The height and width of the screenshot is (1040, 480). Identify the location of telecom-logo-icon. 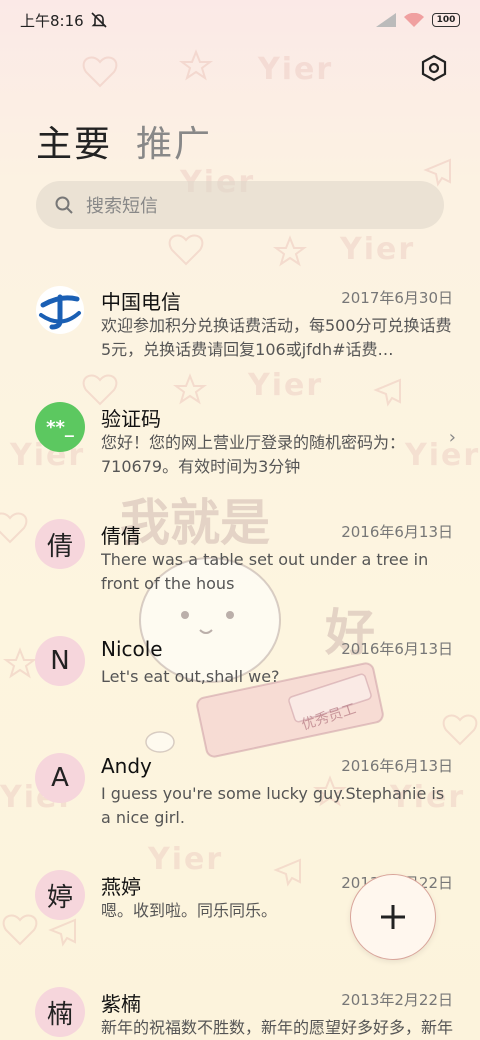
(60, 310).